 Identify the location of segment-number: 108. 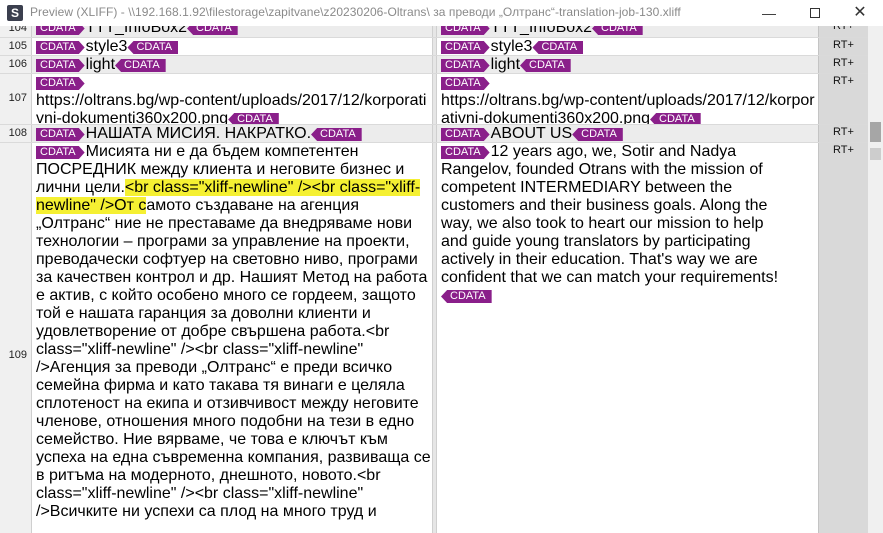
(16, 133).